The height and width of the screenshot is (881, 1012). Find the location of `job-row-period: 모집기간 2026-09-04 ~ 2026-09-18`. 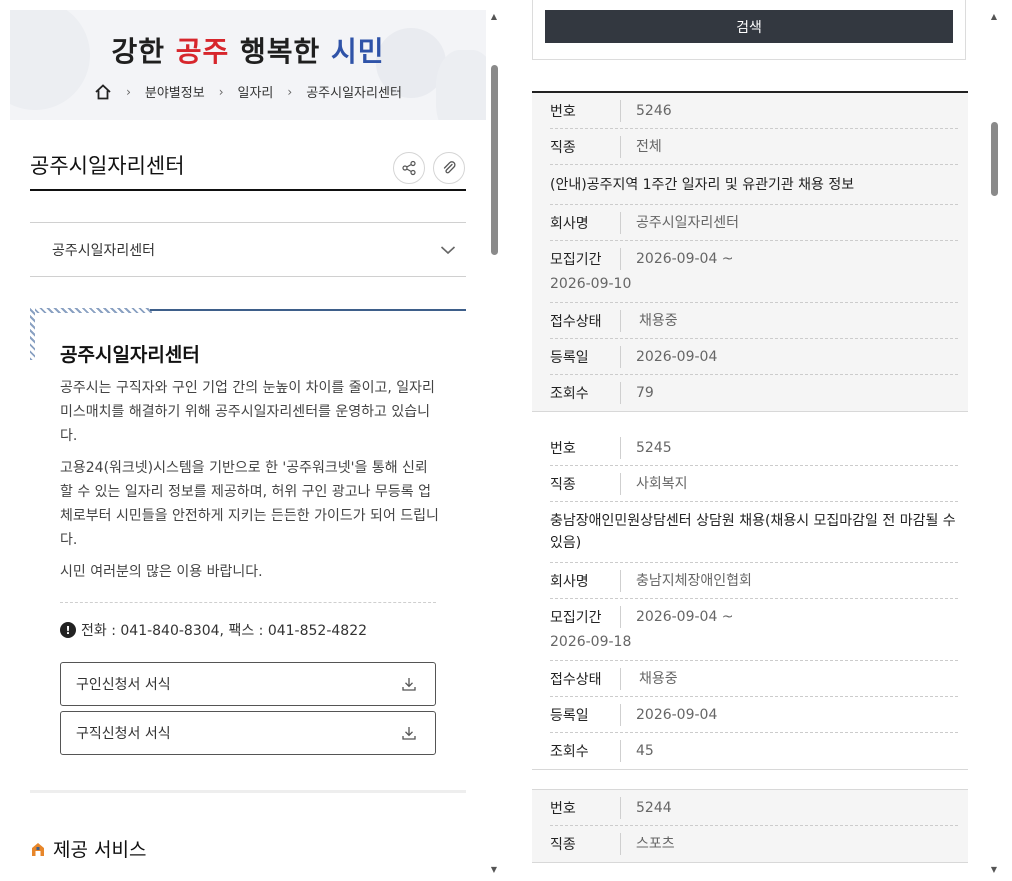

job-row-period: 모집기간 2026-09-04 ~ 2026-09-18 is located at coordinates (754, 630).